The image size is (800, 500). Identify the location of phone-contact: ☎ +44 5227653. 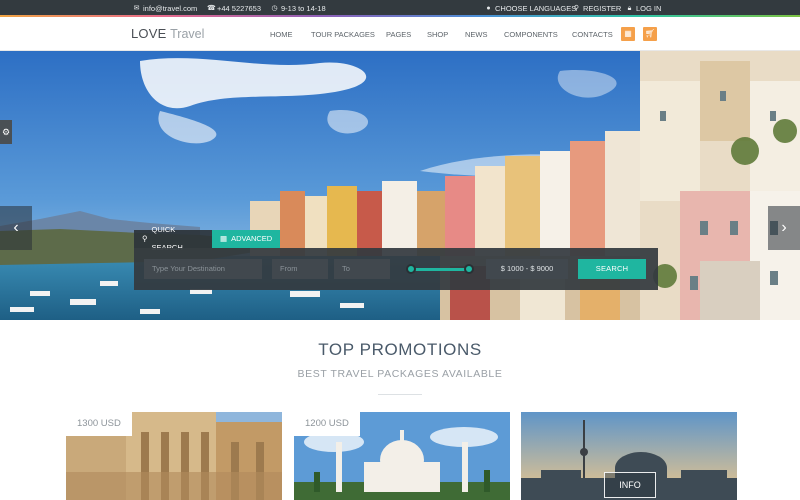
(234, 8).